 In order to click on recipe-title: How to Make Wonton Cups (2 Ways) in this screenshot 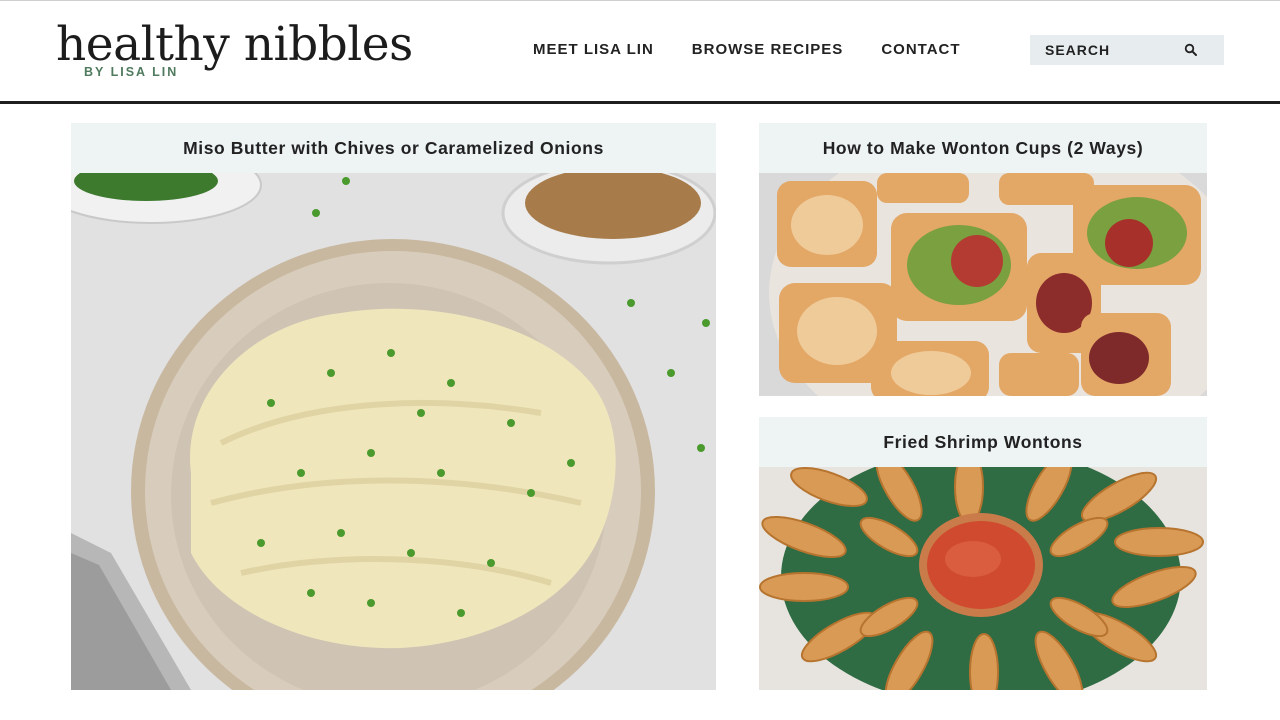, I will do `click(983, 148)`.